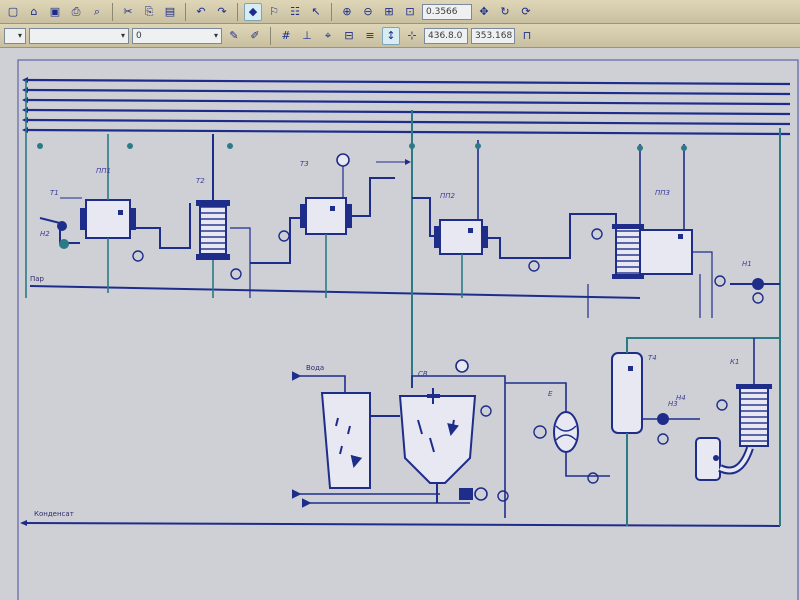 The height and width of the screenshot is (600, 800). Describe the element at coordinates (734, 362) in the screenshot. I see `tag-K1: К1` at that location.